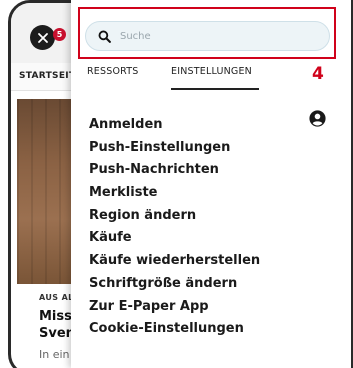 The height and width of the screenshot is (368, 353). I want to click on background-article-teaser: In ein, so click(54, 354).